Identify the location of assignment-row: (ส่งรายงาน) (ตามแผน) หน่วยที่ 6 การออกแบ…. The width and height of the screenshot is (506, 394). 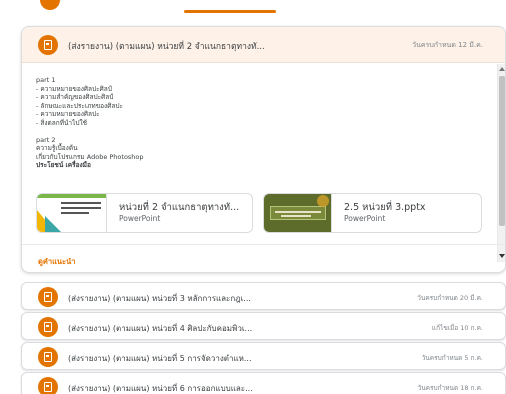
(263, 383).